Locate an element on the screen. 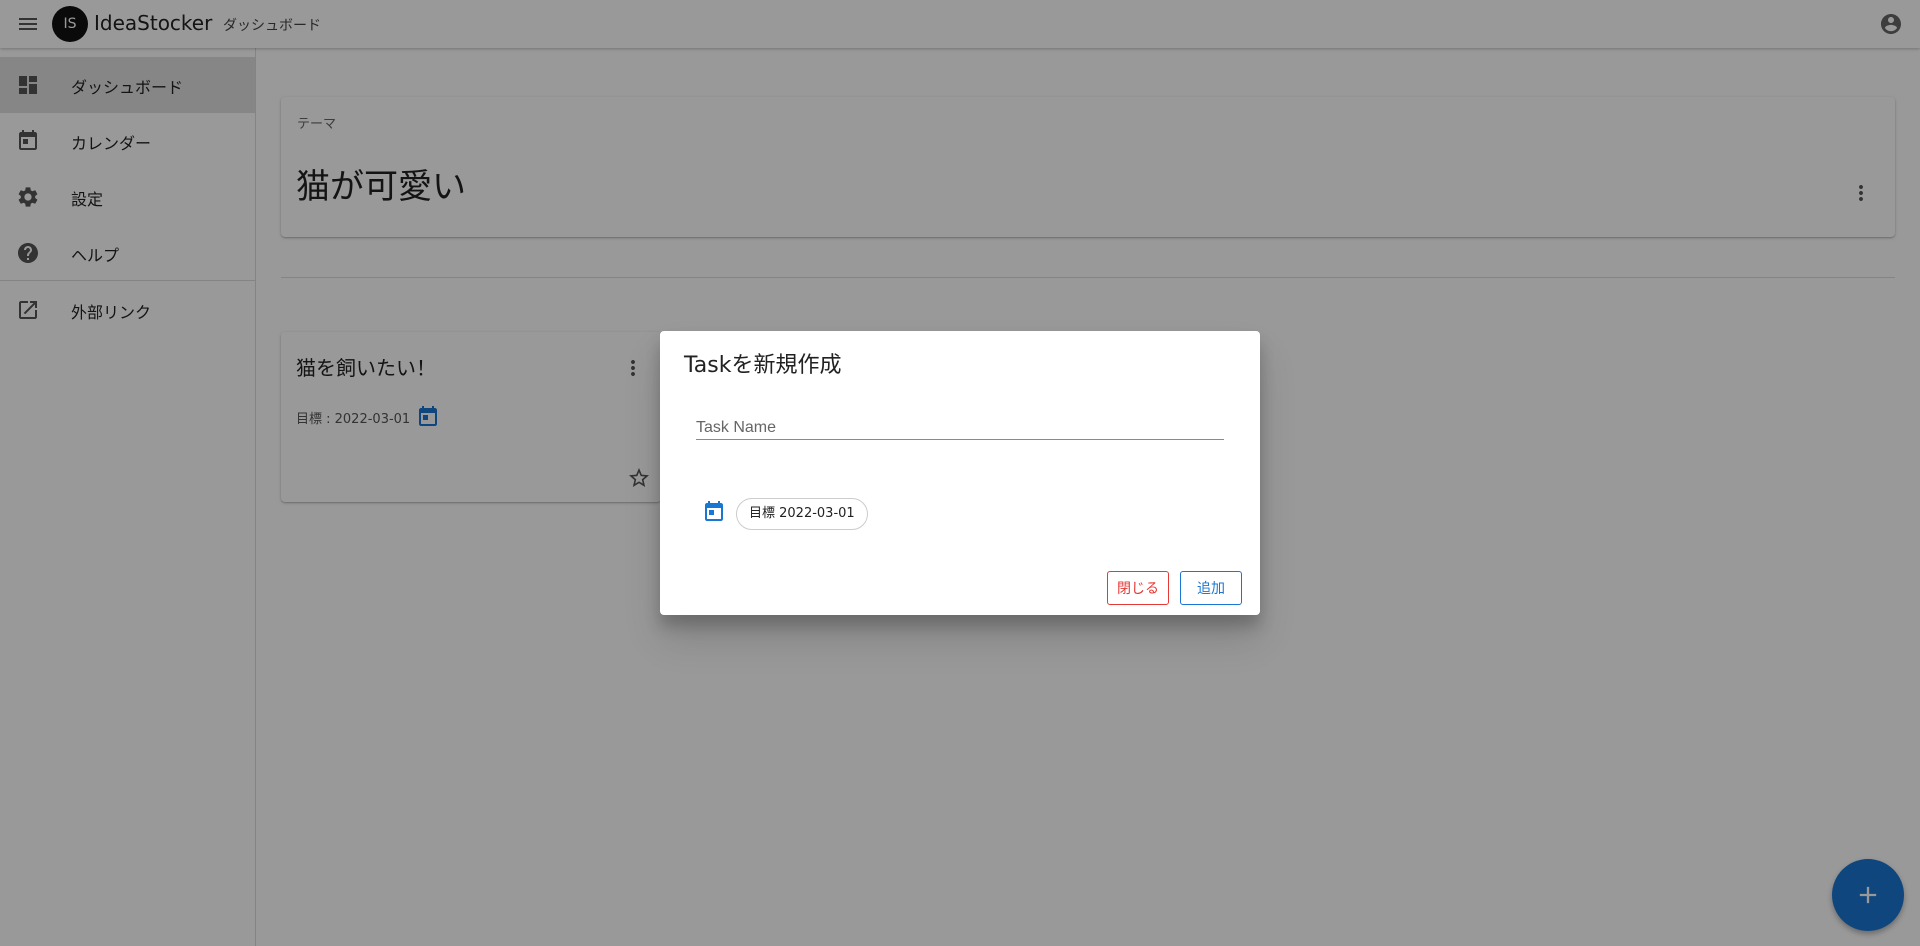 This screenshot has height=946, width=1920. task-name-input is located at coordinates (960, 428).